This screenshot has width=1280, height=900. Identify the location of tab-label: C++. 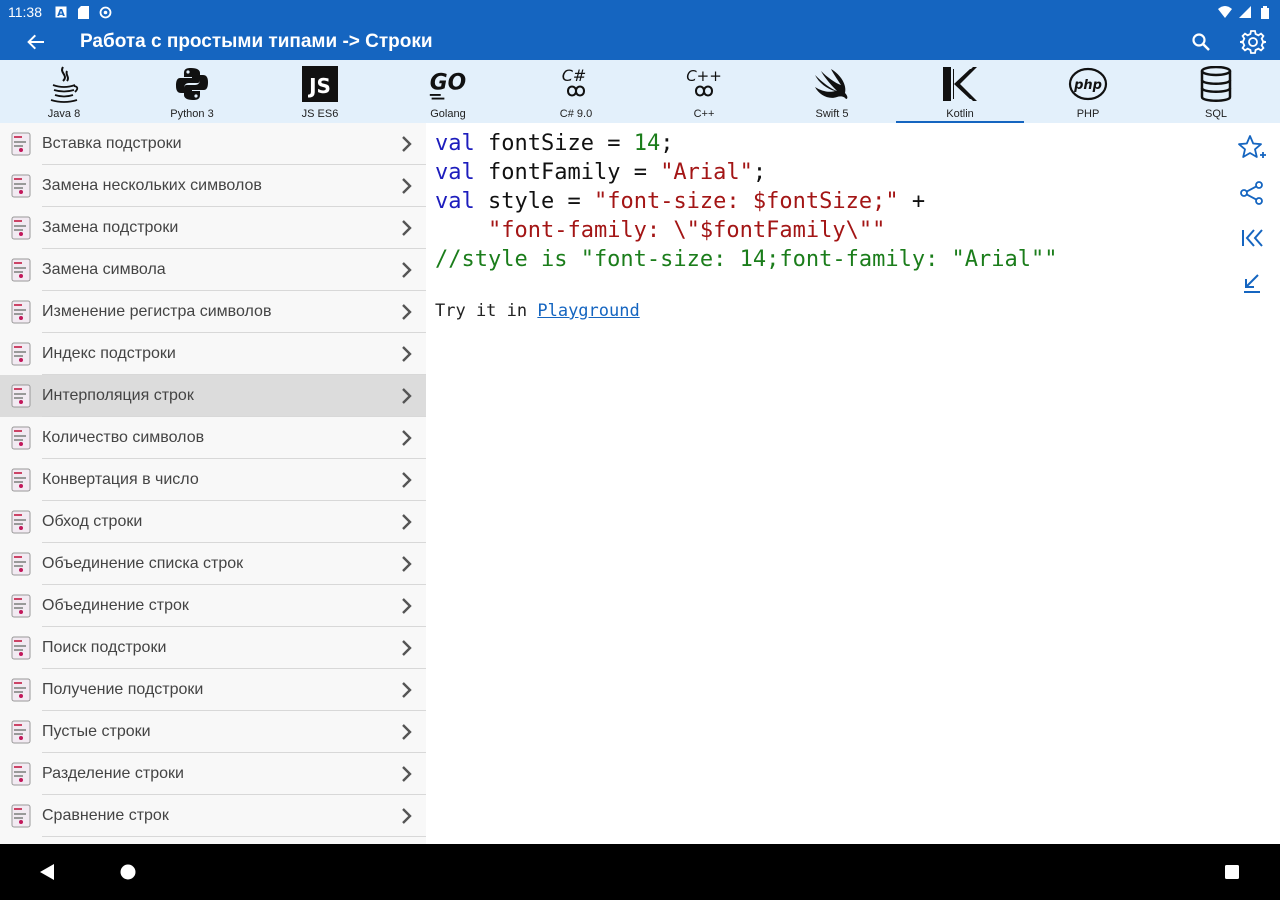
(704, 114).